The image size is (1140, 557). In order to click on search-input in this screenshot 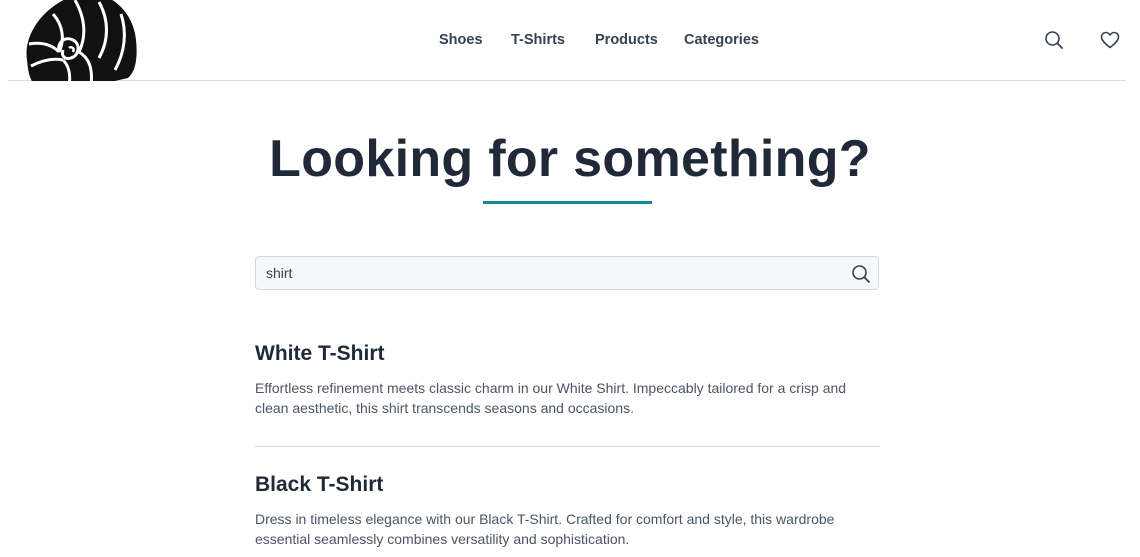, I will do `click(546, 273)`.